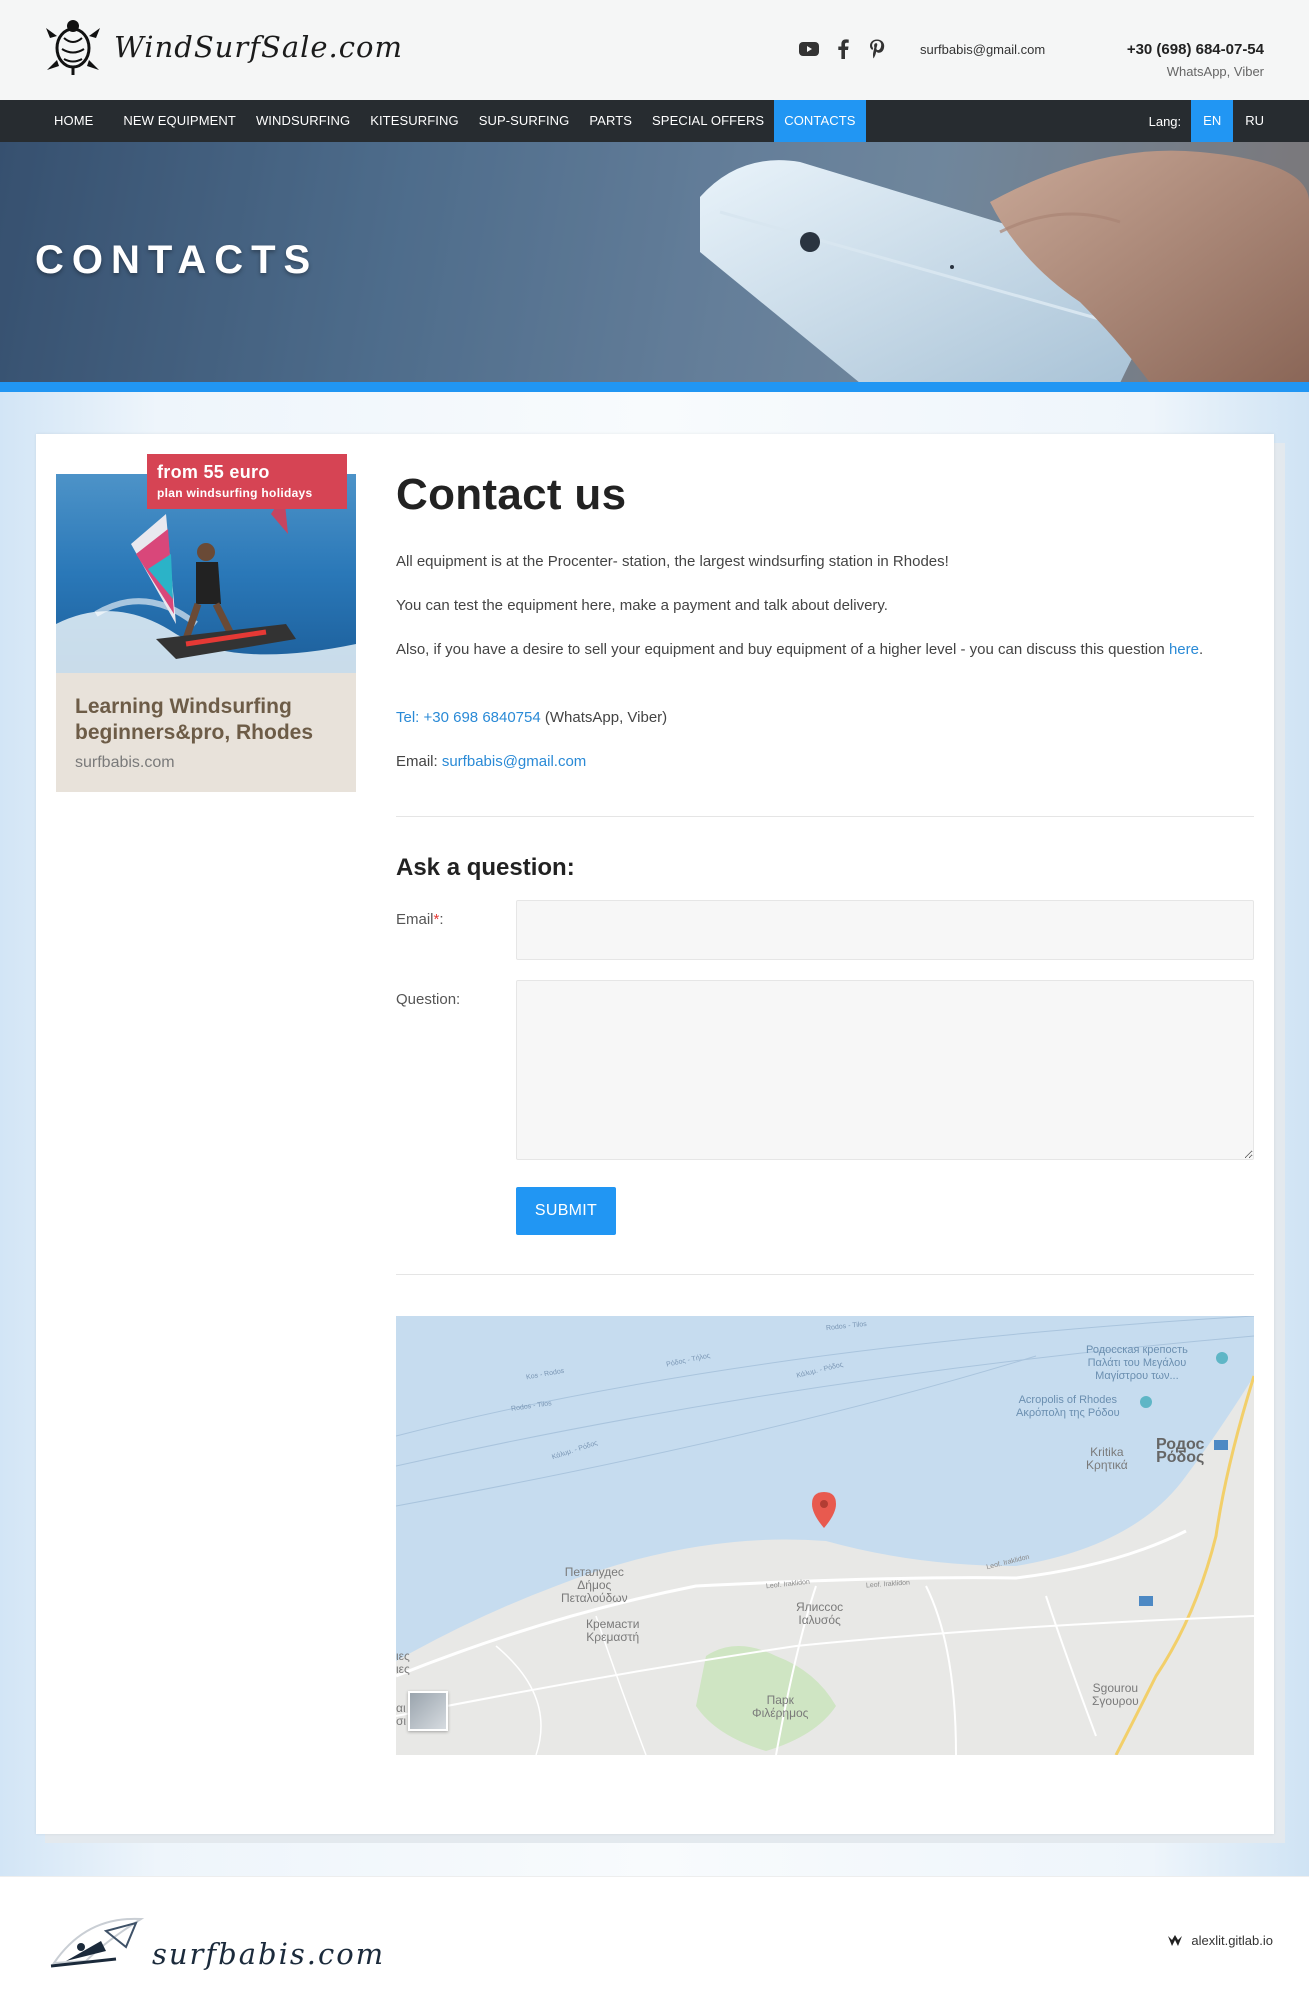 Image resolution: width=1309 pixels, height=1999 pixels. Describe the element at coordinates (403, 1662) in the screenshot. I see `map-edge-label: ιες ιες` at that location.